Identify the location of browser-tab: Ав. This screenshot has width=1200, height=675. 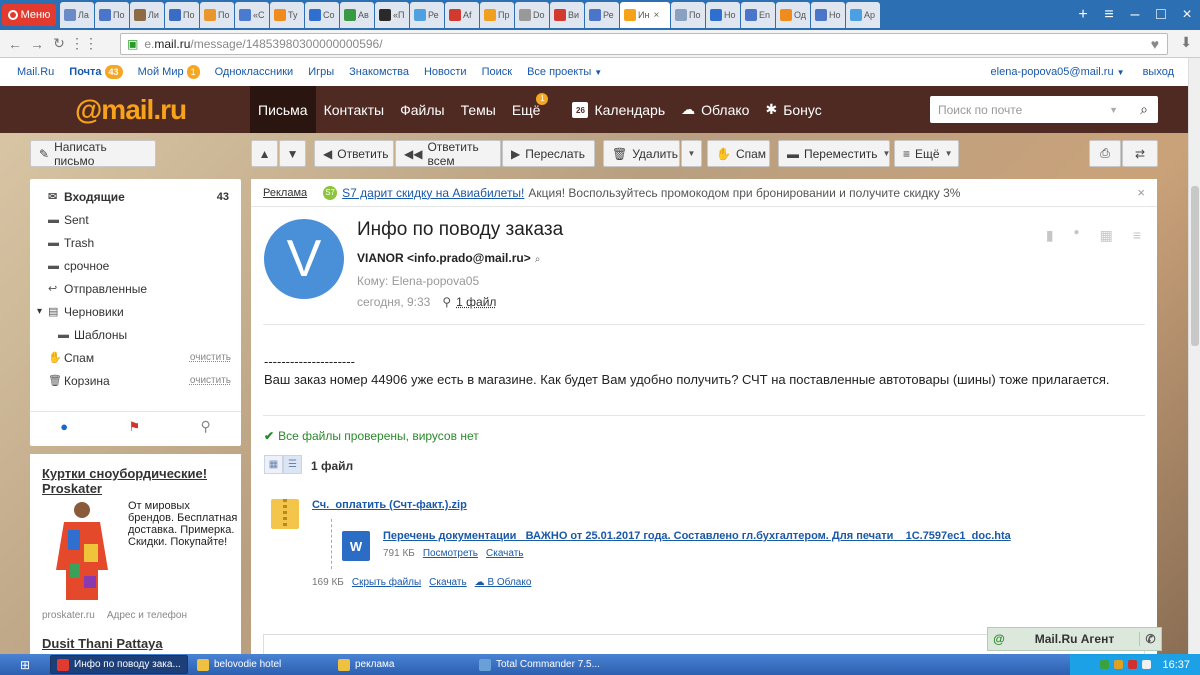
(357, 15).